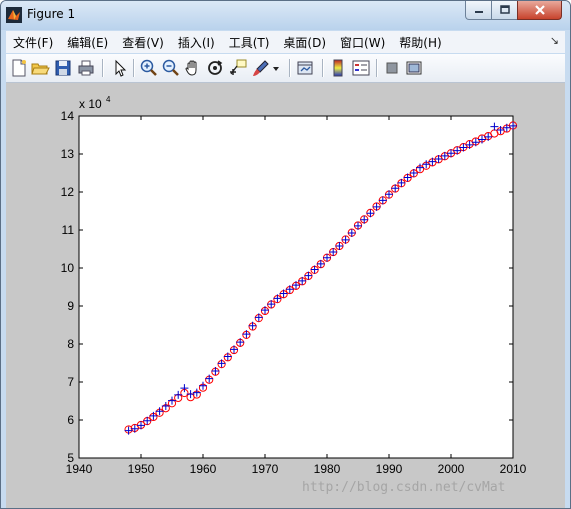 This screenshot has width=571, height=509. Describe the element at coordinates (285, 15) in the screenshot. I see `title-bar: Figure 1` at that location.